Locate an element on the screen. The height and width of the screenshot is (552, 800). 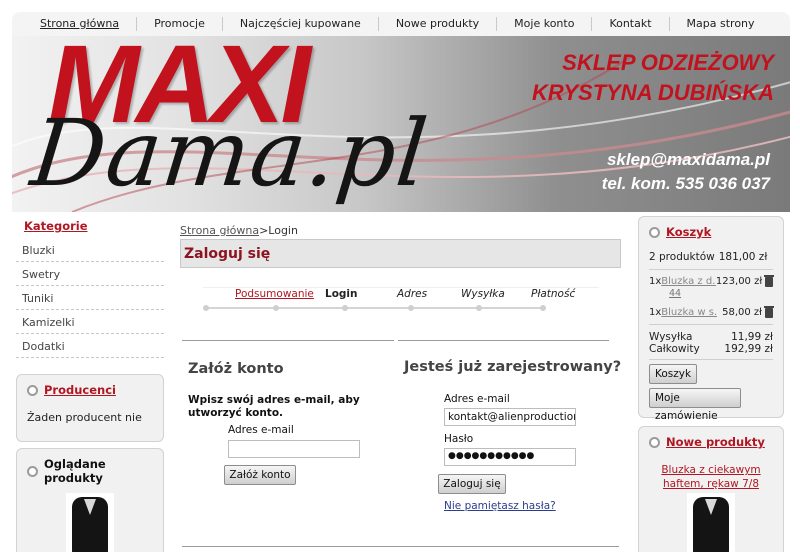
step-summary: Podsumowanie is located at coordinates (274, 294).